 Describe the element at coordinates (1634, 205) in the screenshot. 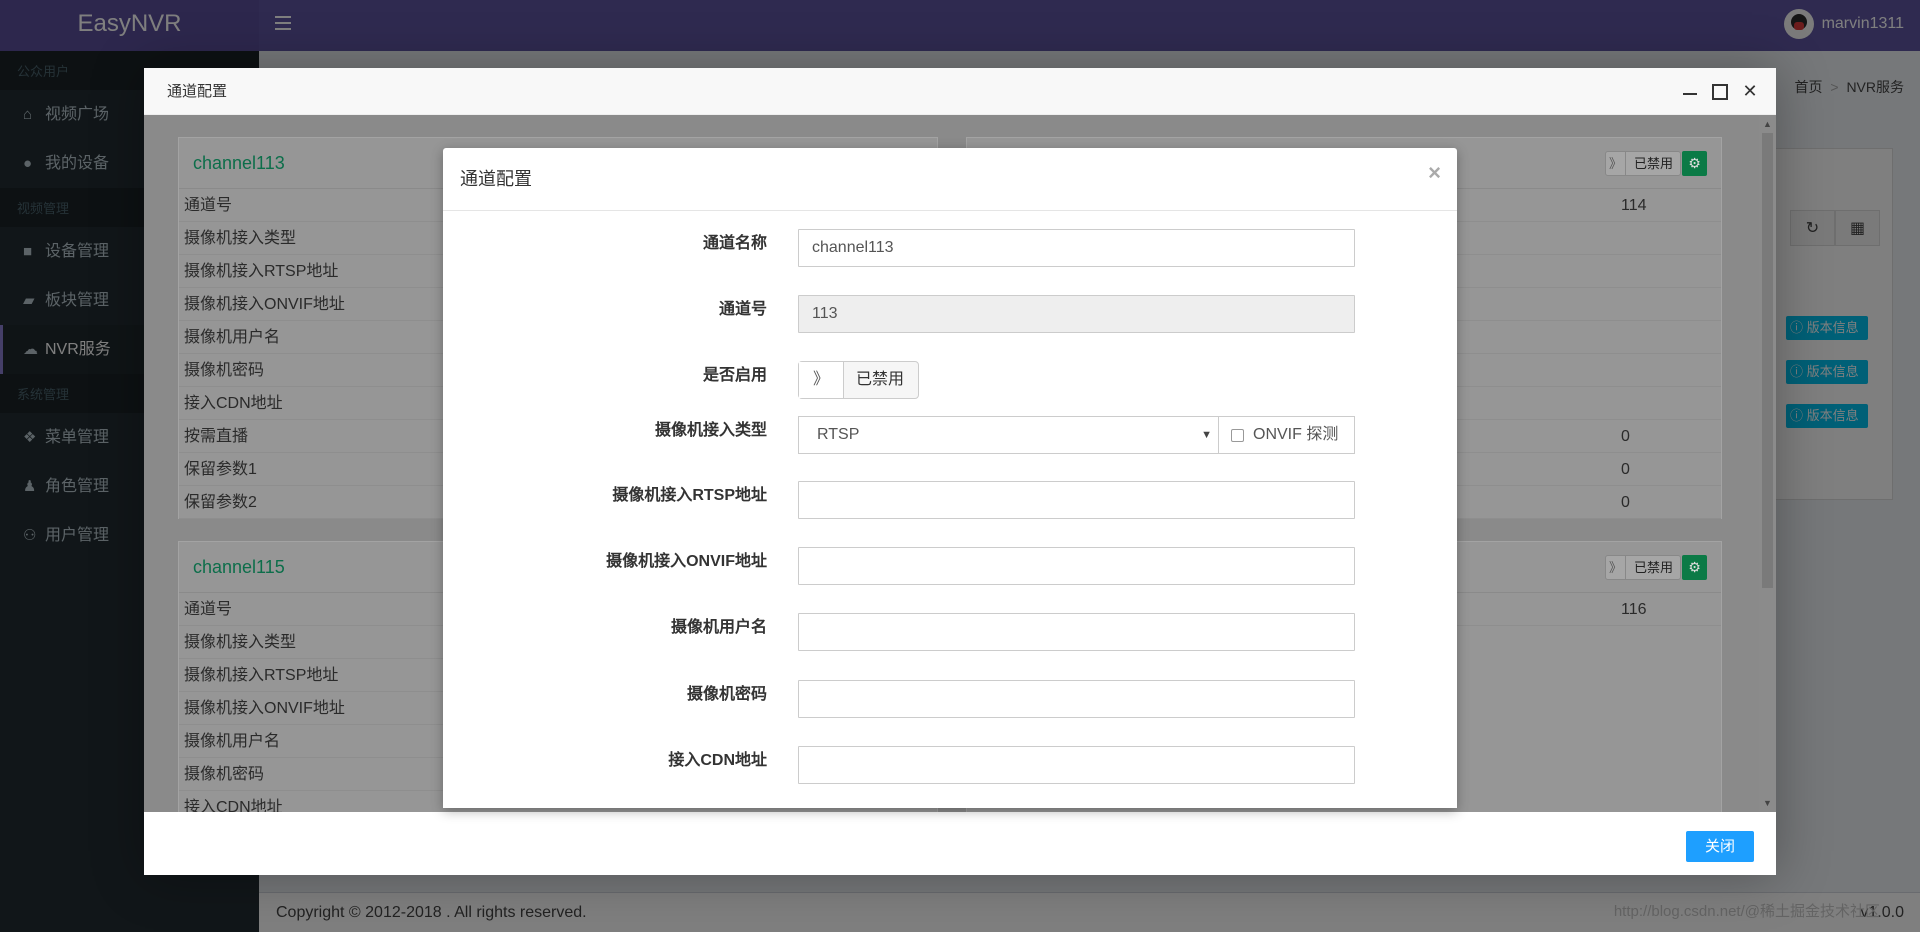

I see `panel-row-value: 114` at that location.